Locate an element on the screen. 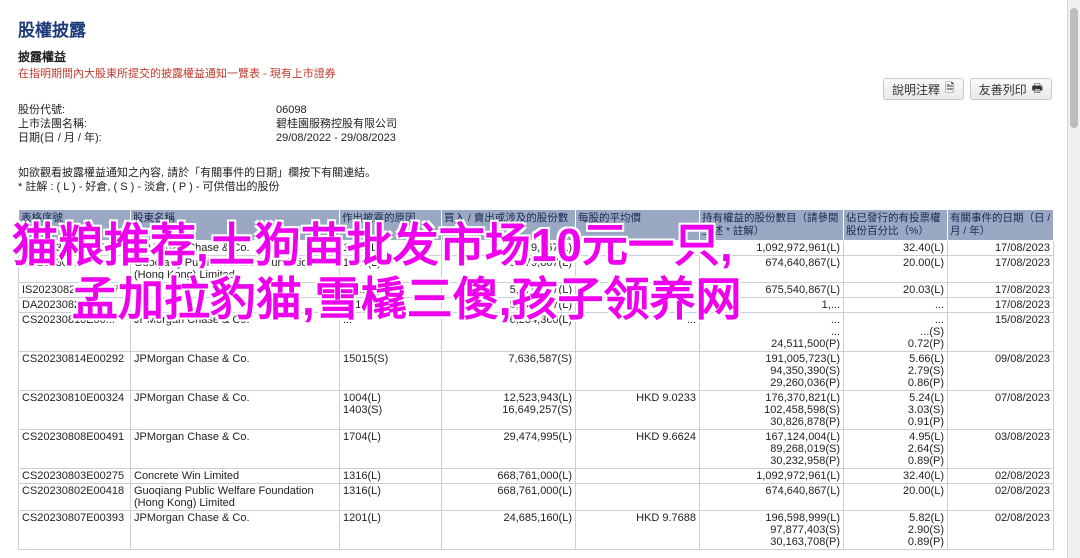 This screenshot has height=558, width=1080. date-cell: 07/08/2023 is located at coordinates (1000, 410).